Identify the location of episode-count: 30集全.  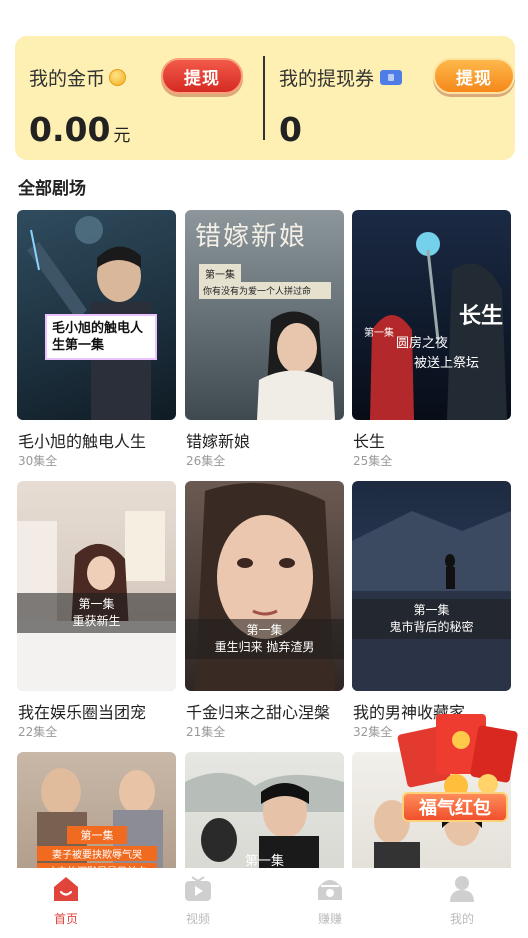
(38, 461).